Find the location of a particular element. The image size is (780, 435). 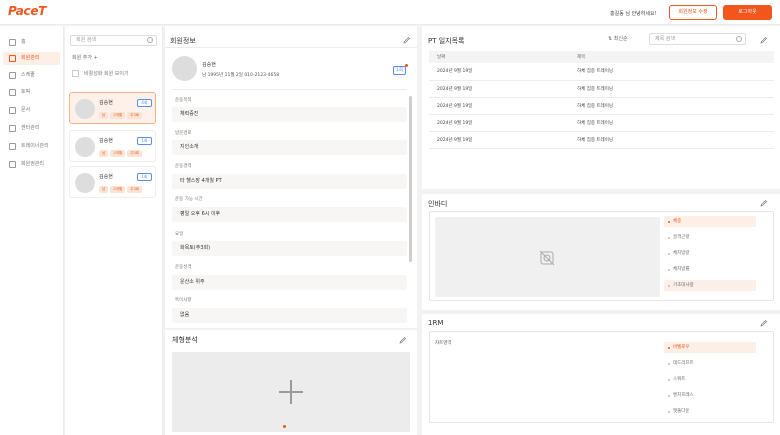

sort-toggle: ⇅ 최신순 is located at coordinates (618, 38).